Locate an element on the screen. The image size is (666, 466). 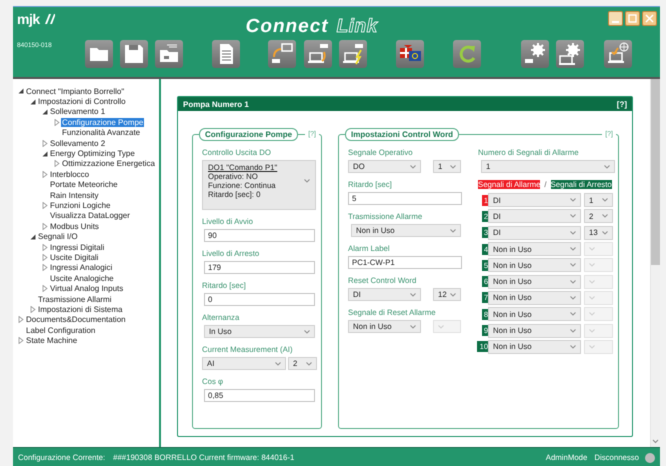
maximize-icon is located at coordinates (632, 18).